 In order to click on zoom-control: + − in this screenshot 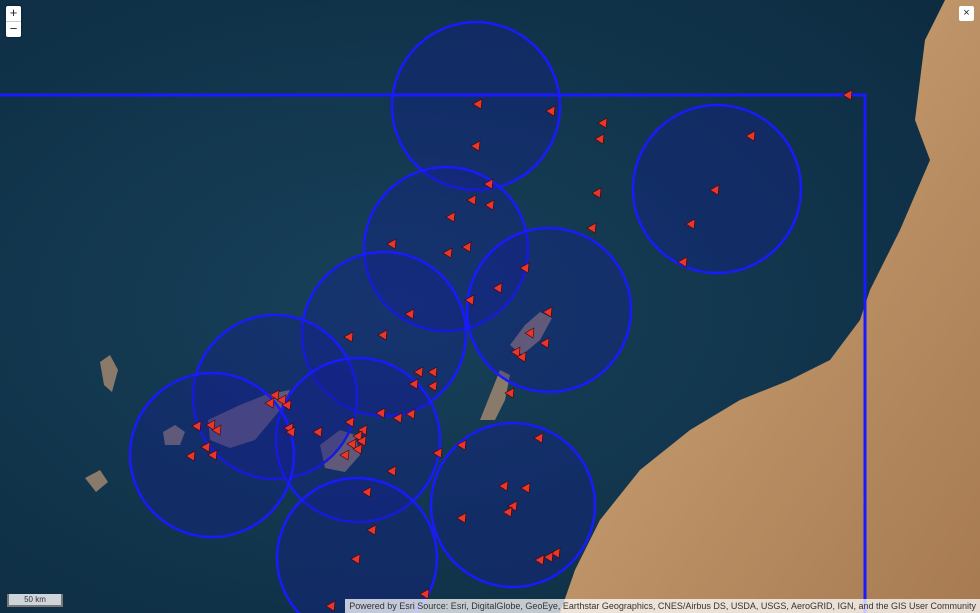, I will do `click(13, 21)`.